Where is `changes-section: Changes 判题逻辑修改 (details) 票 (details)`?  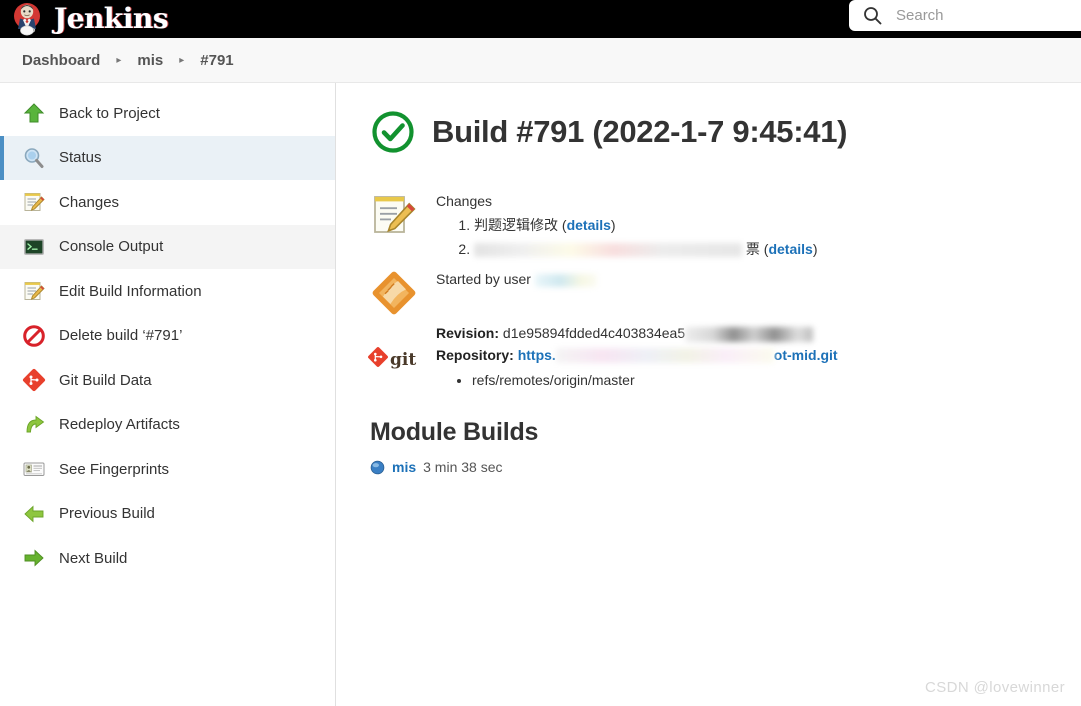 changes-section: Changes 判题逻辑修改 (details) 票 (details) is located at coordinates (725, 226).